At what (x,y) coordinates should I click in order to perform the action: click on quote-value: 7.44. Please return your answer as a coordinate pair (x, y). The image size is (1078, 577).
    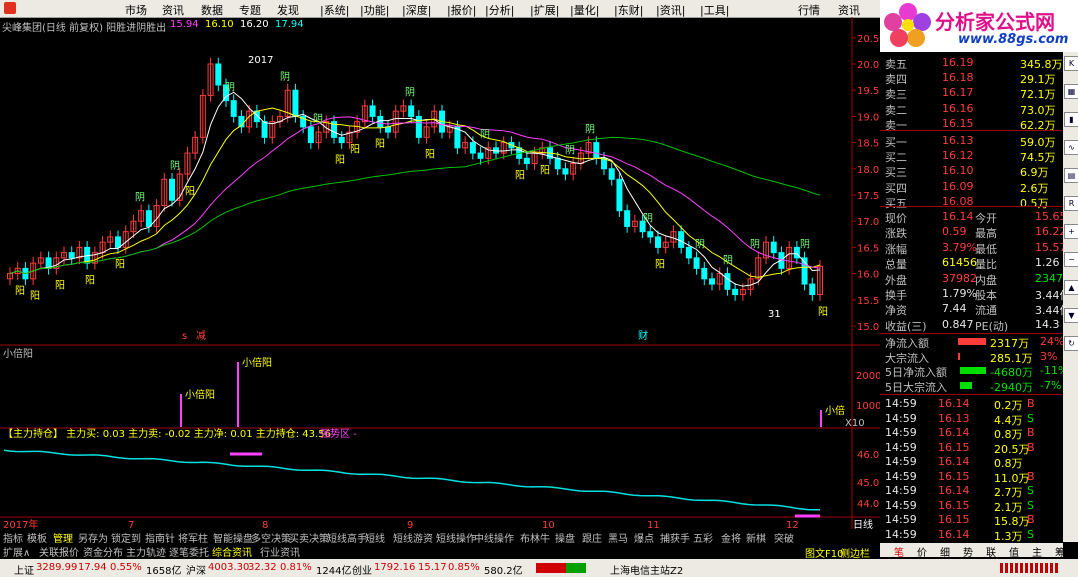
    Looking at the image, I should click on (954, 309).